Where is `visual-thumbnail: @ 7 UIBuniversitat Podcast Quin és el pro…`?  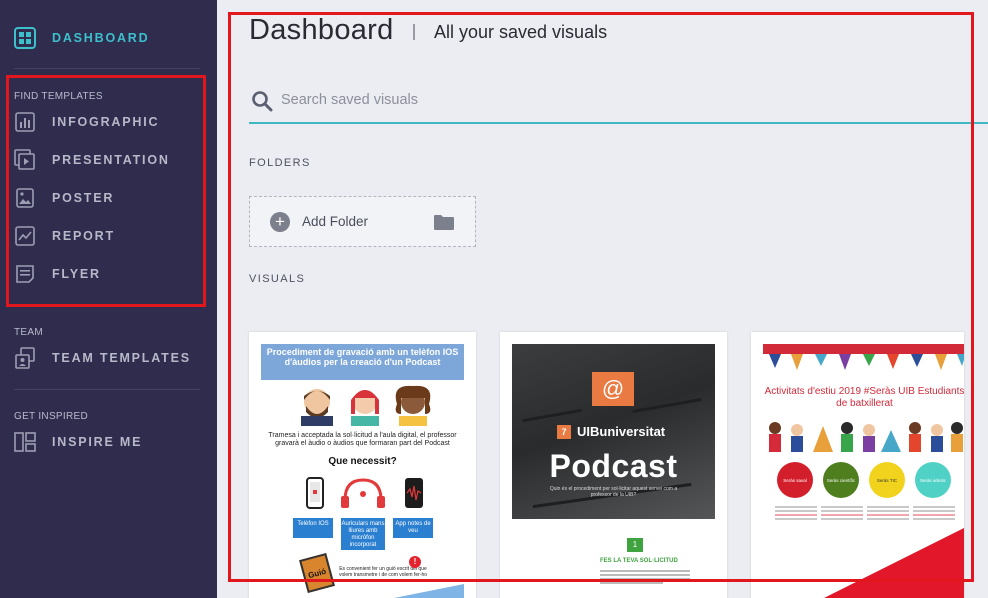
visual-thumbnail: @ 7 UIBuniversitat Podcast Quin és el pro… is located at coordinates (613, 471).